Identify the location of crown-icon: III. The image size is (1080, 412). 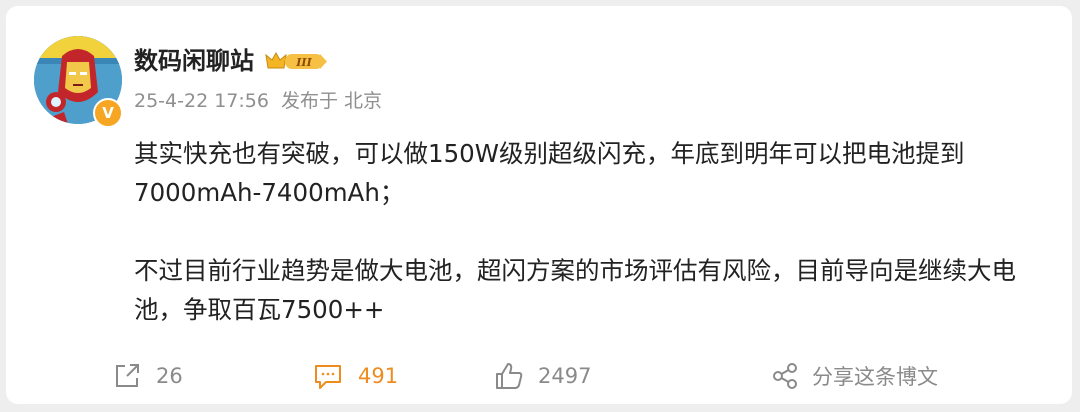
(296, 61).